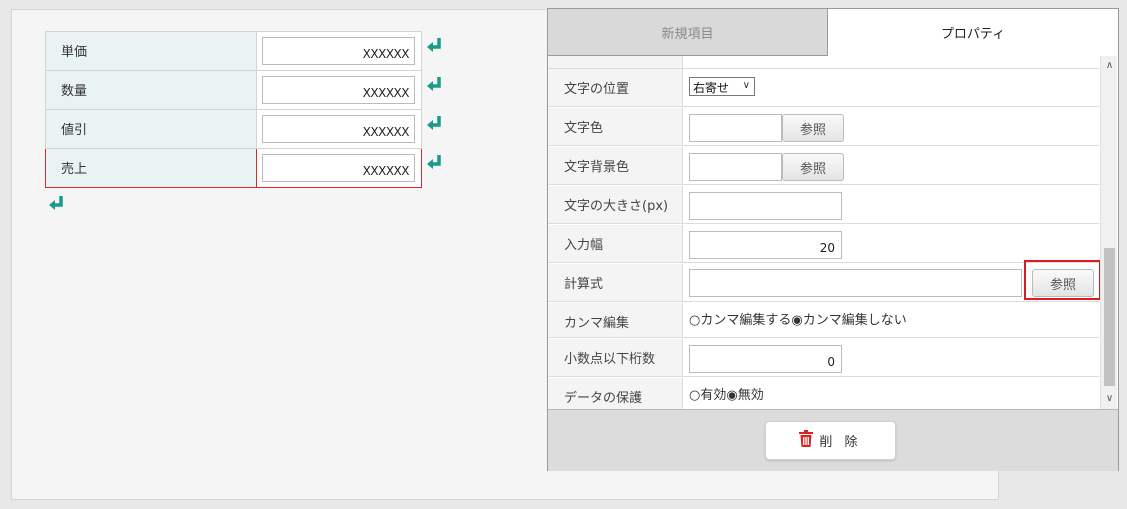 Image resolution: width=1127 pixels, height=509 pixels. I want to click on panel-tabs: 新規項目 プロパティ, so click(833, 32).